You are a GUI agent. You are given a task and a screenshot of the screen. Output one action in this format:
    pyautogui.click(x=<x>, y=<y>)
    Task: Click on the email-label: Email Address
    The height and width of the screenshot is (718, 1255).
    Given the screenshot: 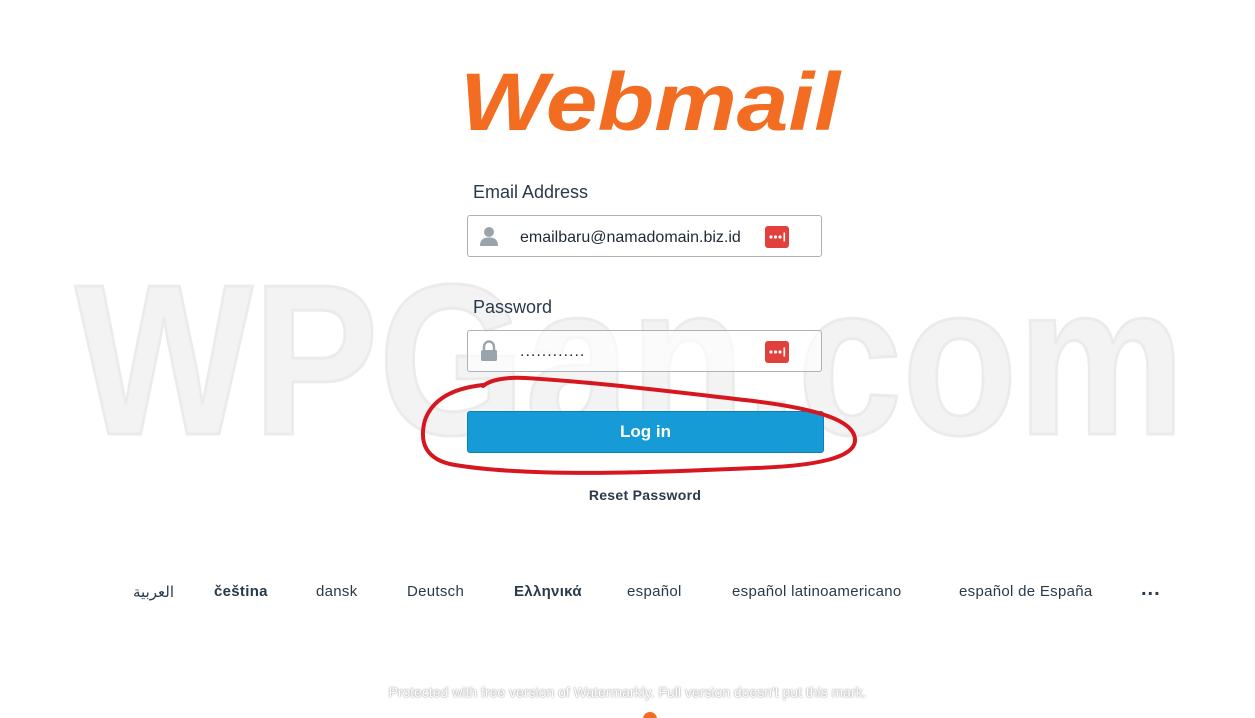 What is the action you would take?
    pyautogui.click(x=531, y=192)
    